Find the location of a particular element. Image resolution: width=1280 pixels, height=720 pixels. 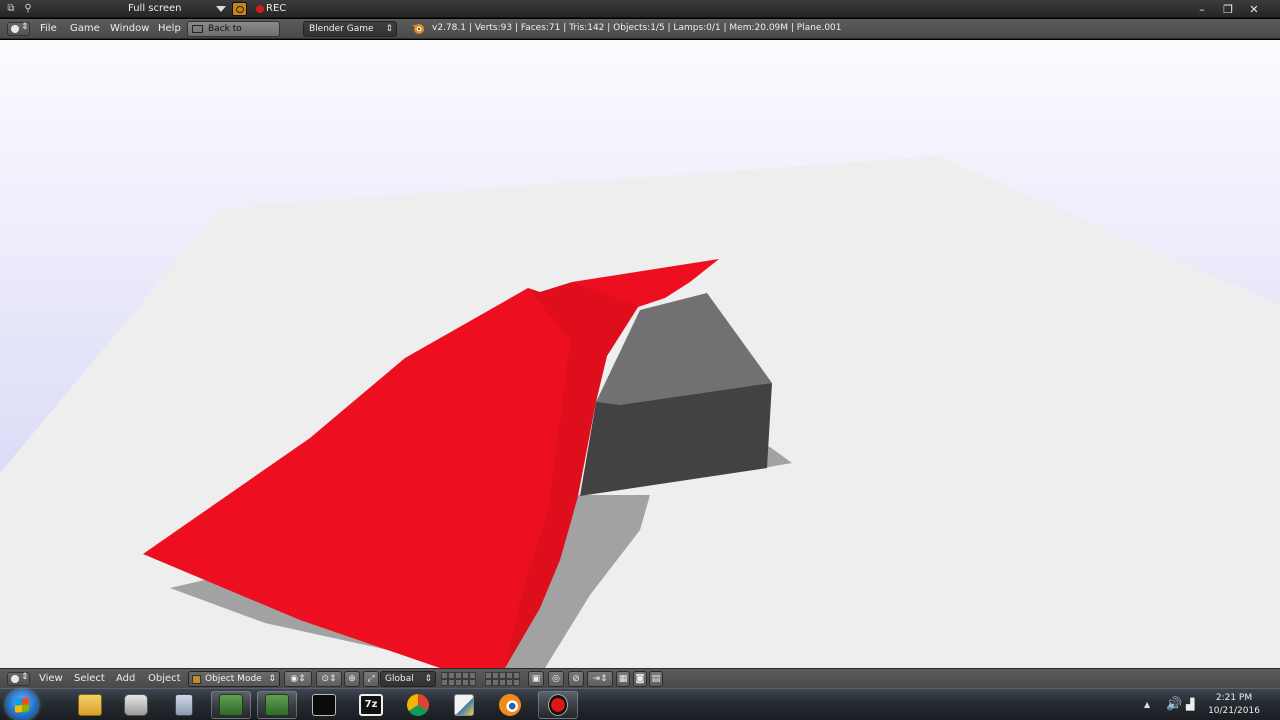

menu-help: Help is located at coordinates (169, 28).